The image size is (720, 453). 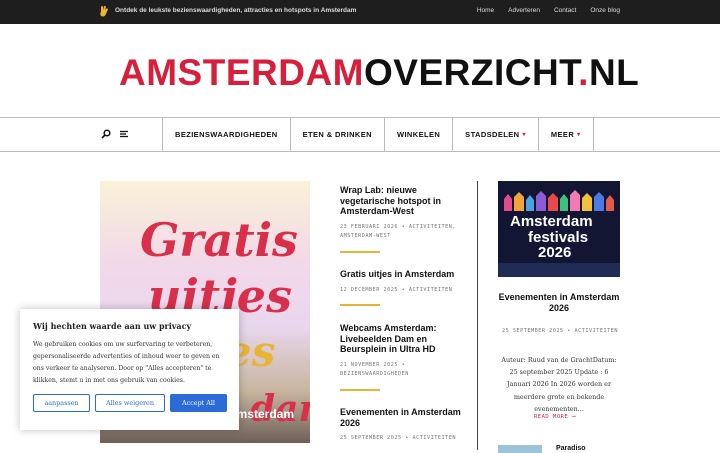 I want to click on menu-icon, so click(x=124, y=134).